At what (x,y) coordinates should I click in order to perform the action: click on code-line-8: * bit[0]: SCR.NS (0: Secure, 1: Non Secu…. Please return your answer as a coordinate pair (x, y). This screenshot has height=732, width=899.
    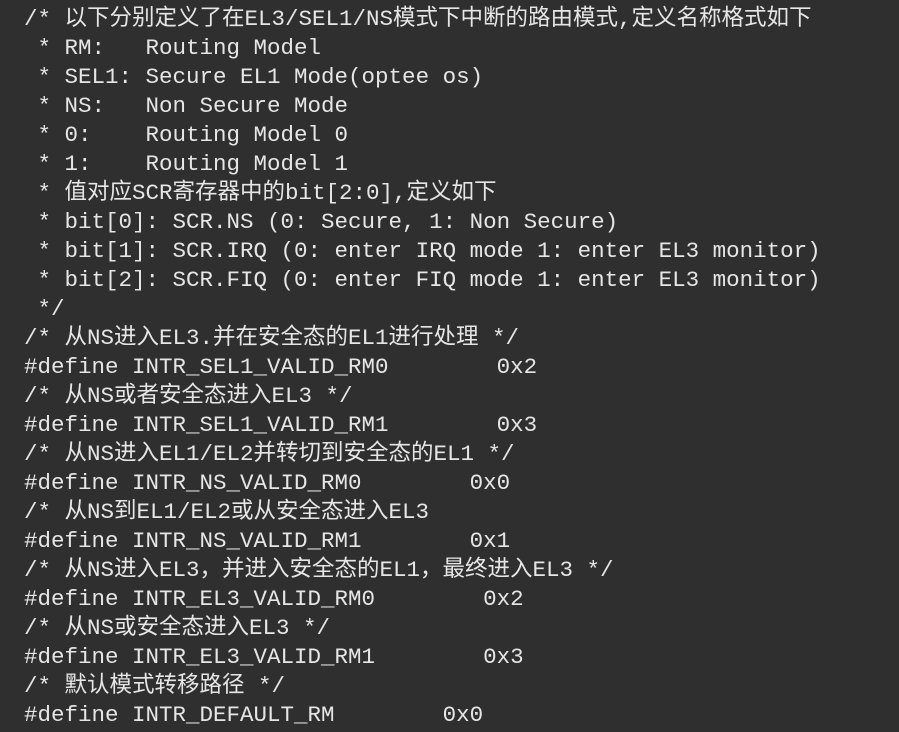
    Looking at the image, I should click on (321, 222).